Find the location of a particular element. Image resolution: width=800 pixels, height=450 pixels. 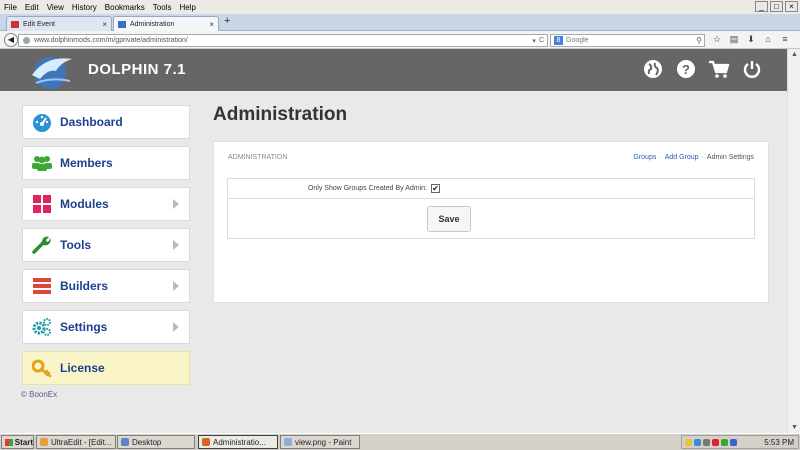

bookmark-star-icon: ☆ is located at coordinates (717, 39).